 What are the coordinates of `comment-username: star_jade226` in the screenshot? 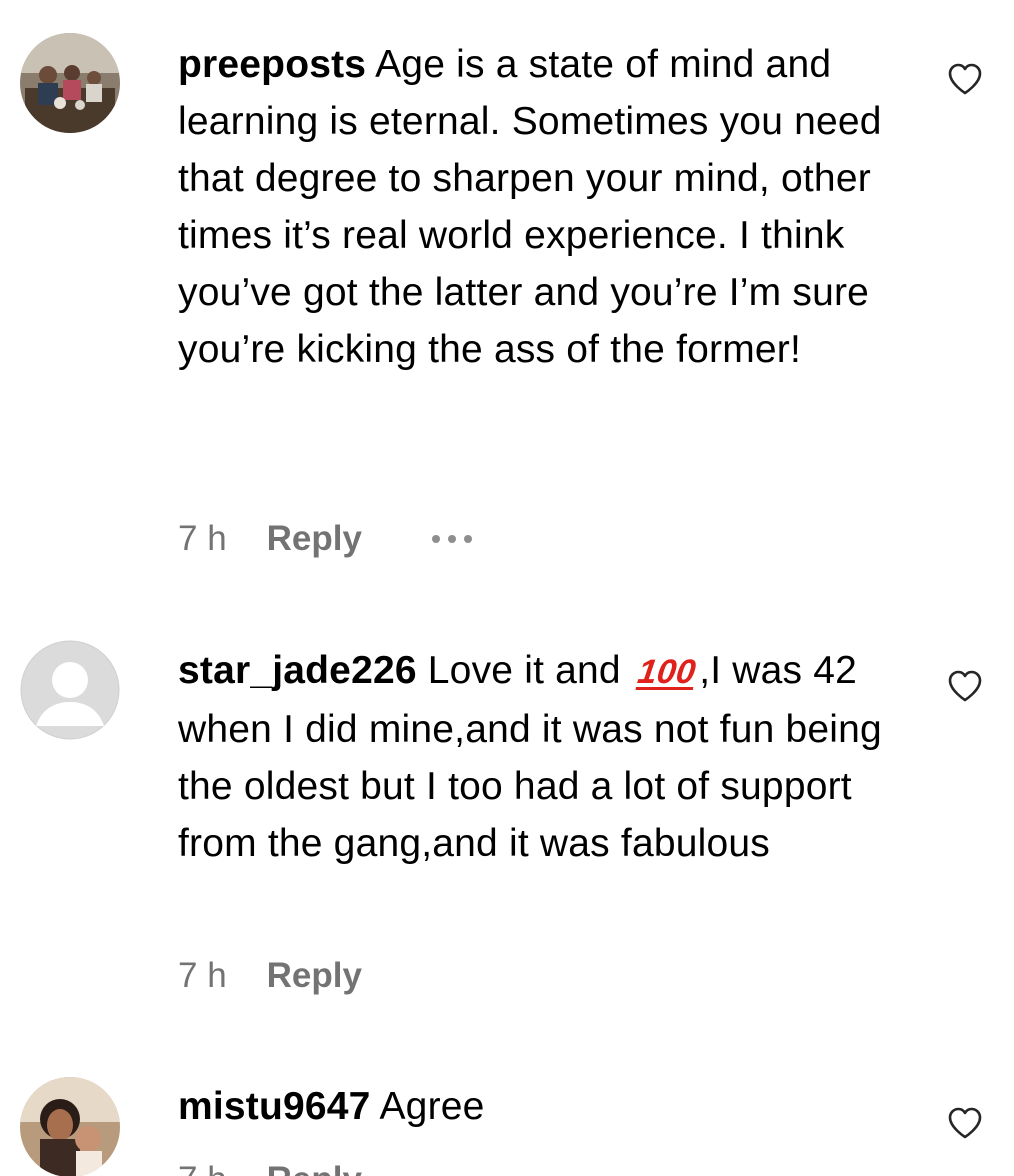 It's located at (297, 670).